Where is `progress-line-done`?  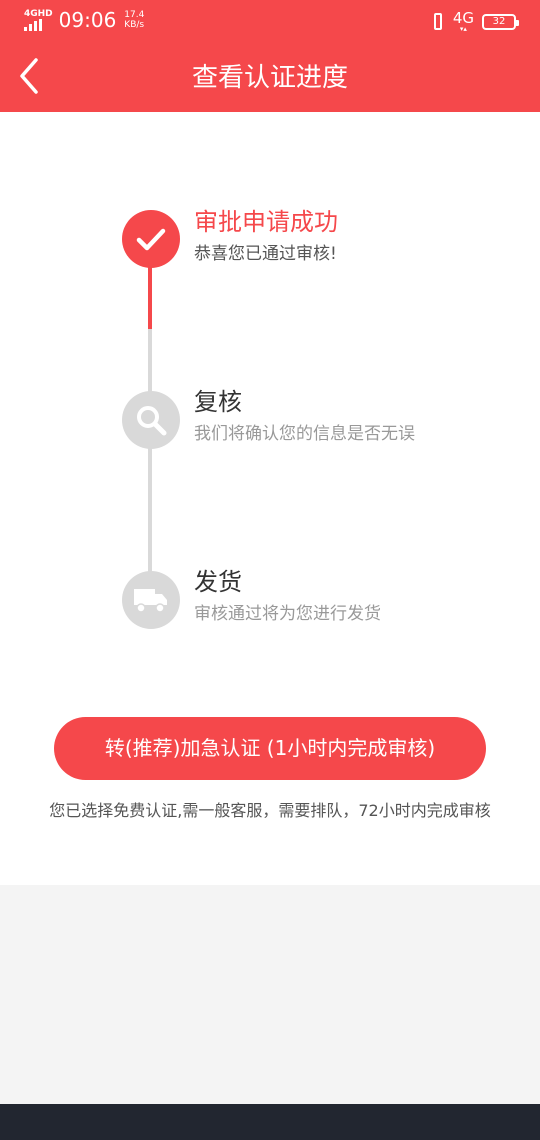 progress-line-done is located at coordinates (150, 298).